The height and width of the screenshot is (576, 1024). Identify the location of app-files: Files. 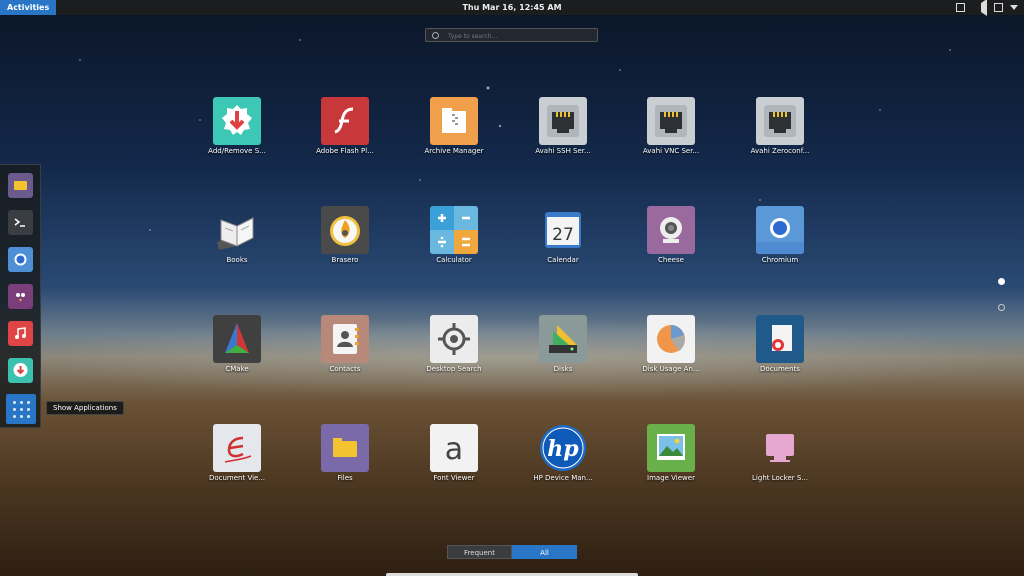
(345, 453).